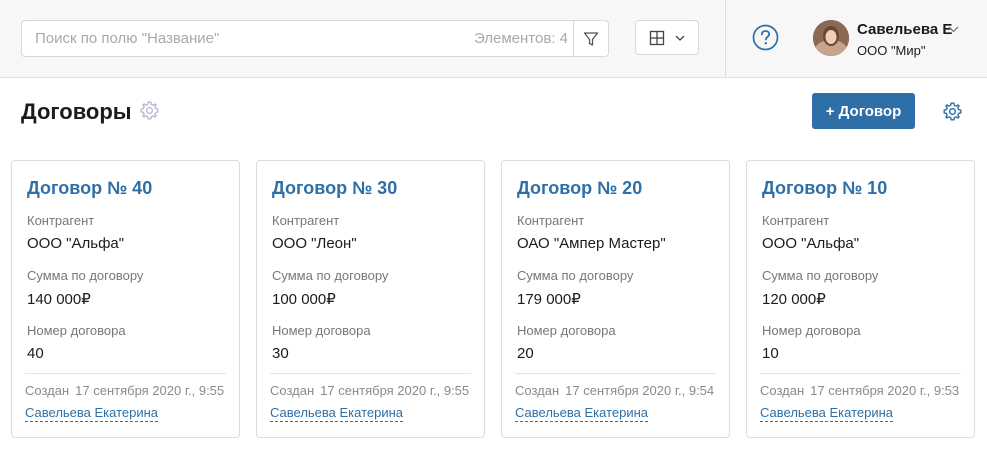 Image resolution: width=987 pixels, height=454 pixels. What do you see at coordinates (520, 38) in the screenshot?
I see `search-count: Элементов: 4` at bounding box center [520, 38].